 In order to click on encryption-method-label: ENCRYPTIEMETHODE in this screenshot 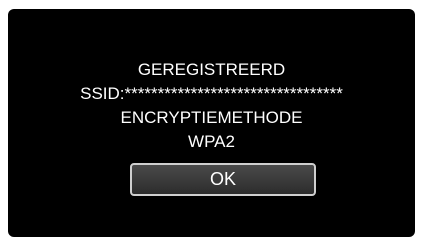, I will do `click(211, 117)`.